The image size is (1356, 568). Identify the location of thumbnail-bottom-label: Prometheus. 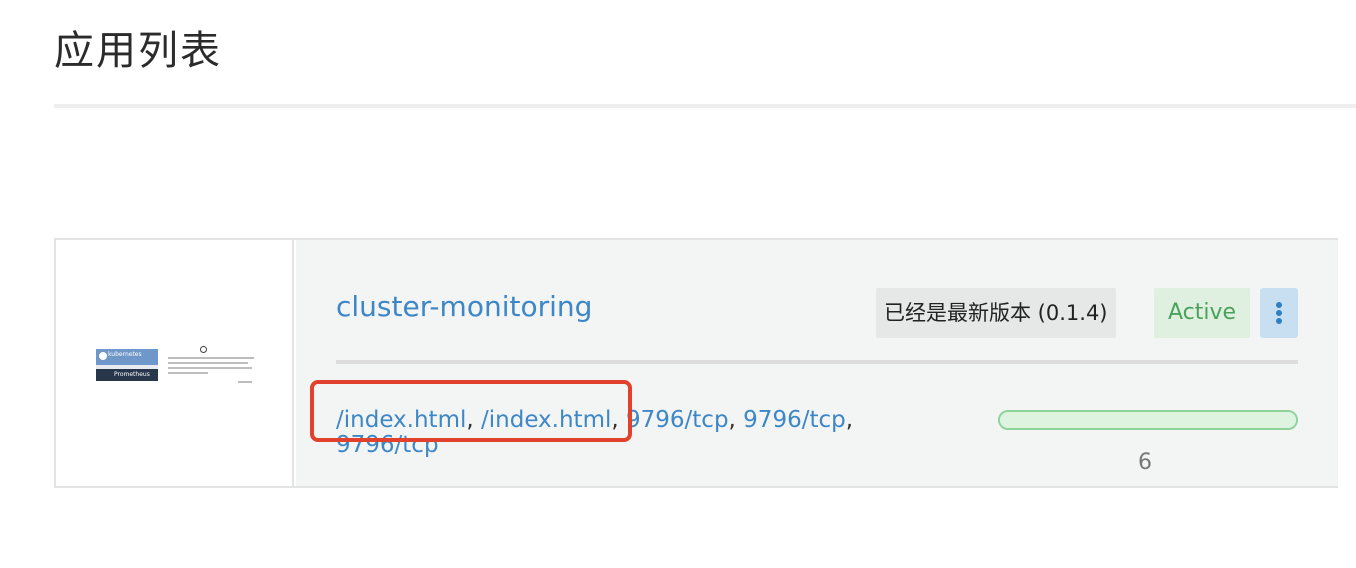
(132, 374).